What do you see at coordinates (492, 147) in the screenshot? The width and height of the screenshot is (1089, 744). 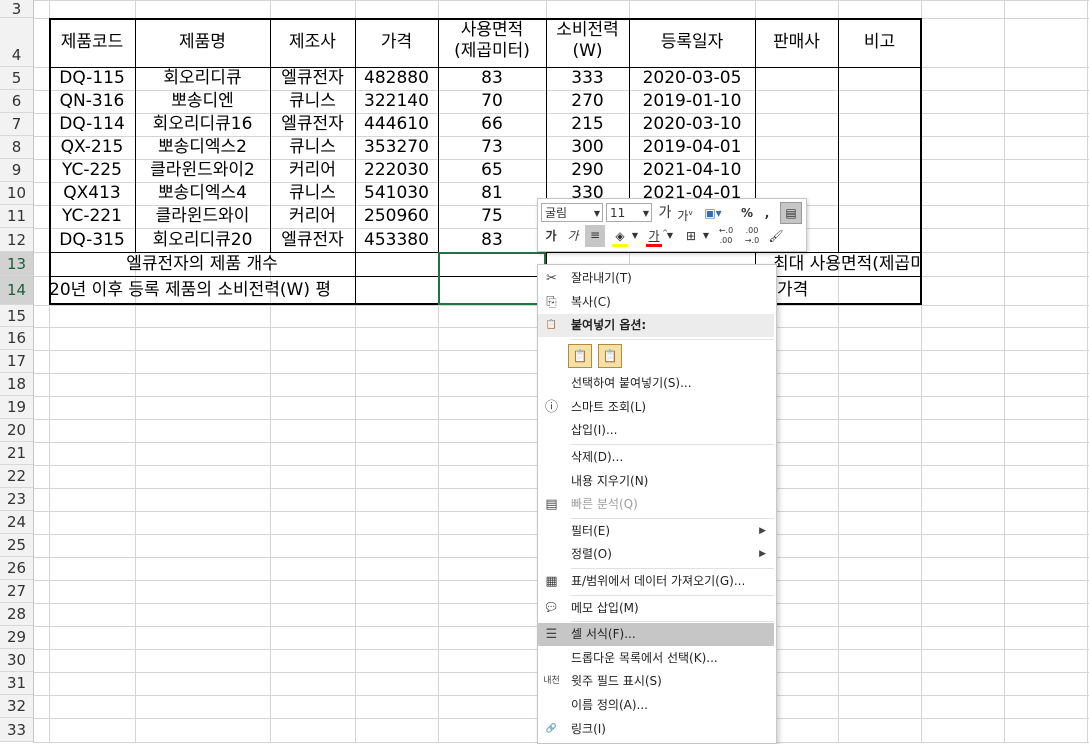 I see `table-cell: 73` at bounding box center [492, 147].